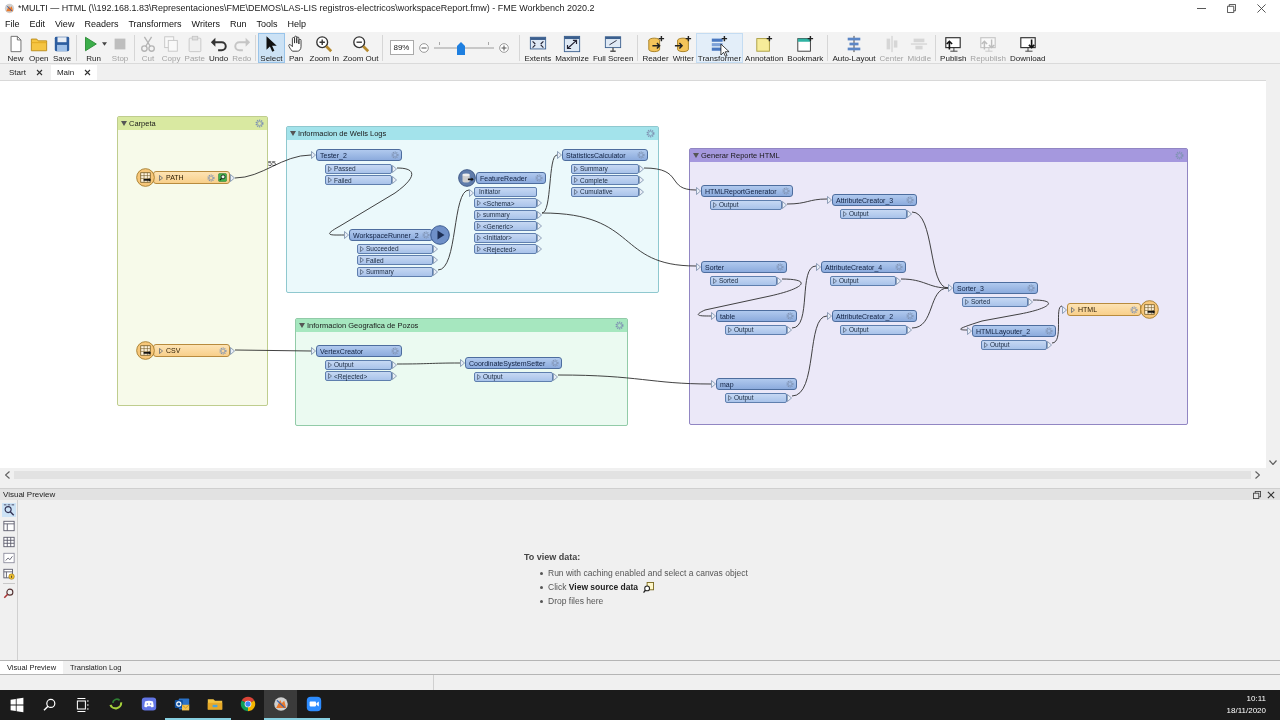  I want to click on monitor-arrows-icon, so click(537, 43).